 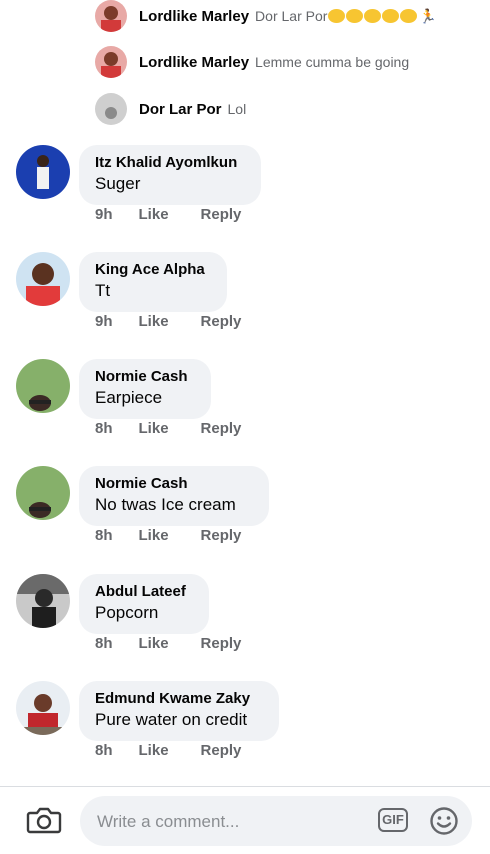 I want to click on comment-input, so click(x=232, y=822).